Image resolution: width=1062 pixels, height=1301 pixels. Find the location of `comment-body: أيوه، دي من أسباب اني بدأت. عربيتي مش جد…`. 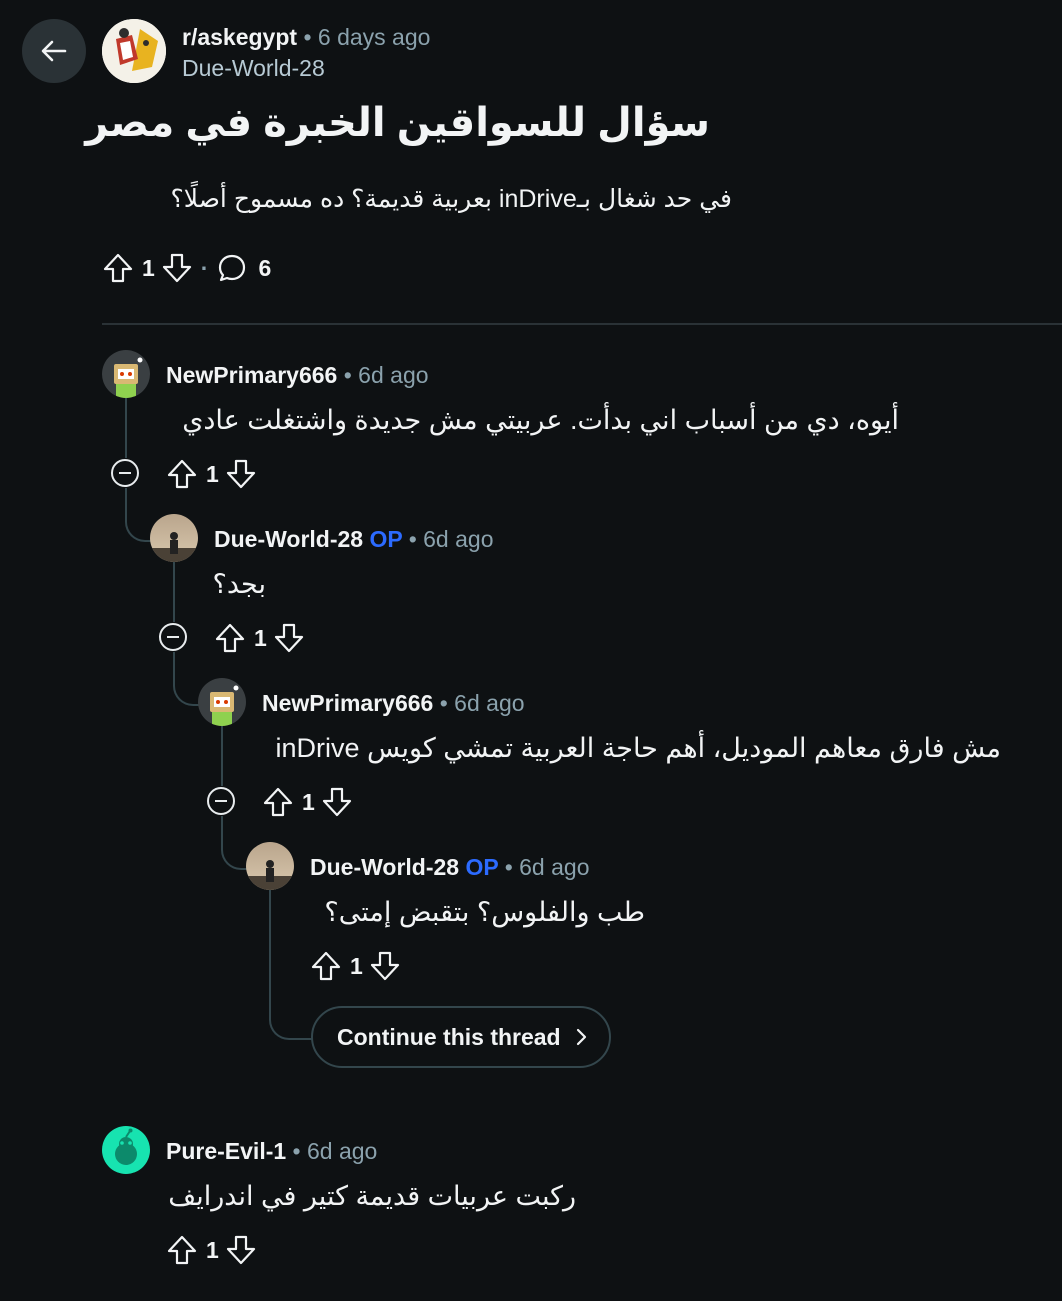

comment-body: أيوه، دي من أسباب اني بدأت. عربيتي مش جد… is located at coordinates (540, 420).